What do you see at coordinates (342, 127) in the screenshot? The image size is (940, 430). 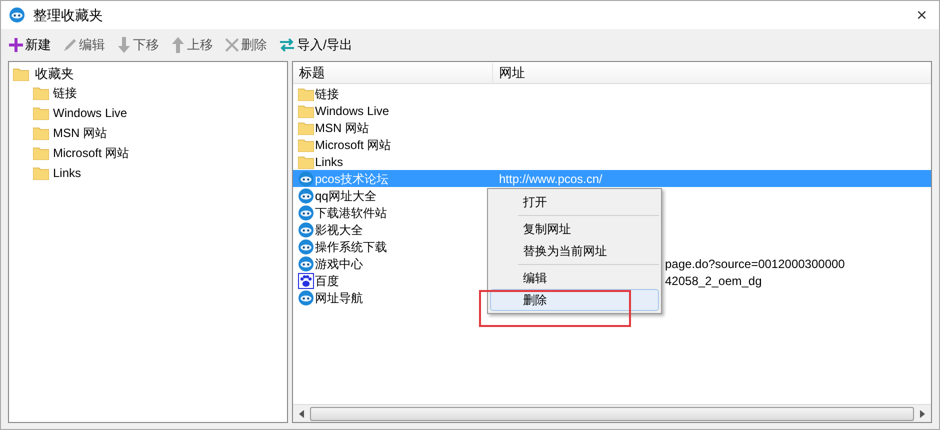 I see `title-cell: MSN 网站` at bounding box center [342, 127].